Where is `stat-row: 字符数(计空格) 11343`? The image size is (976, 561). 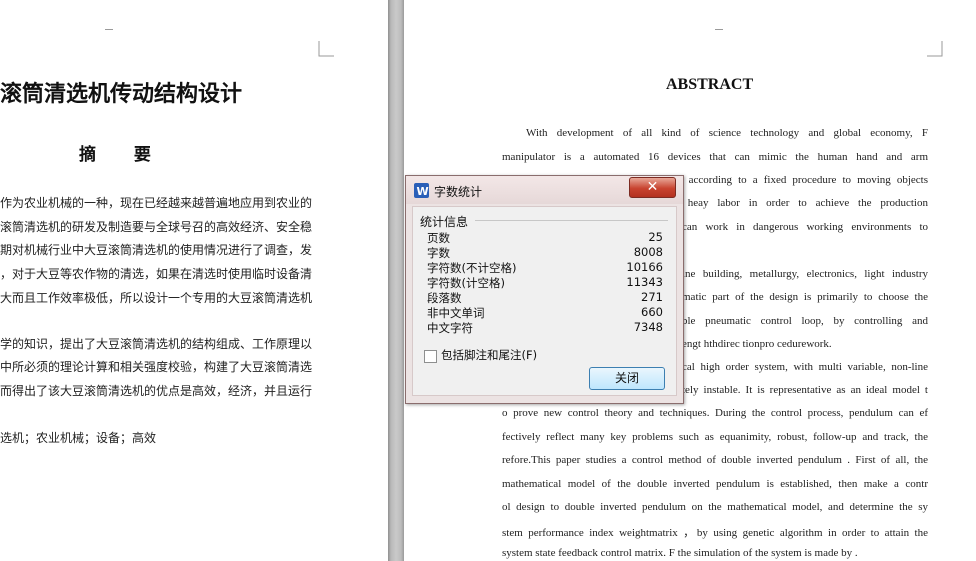
stat-row: 字符数(计空格) 11343 is located at coordinates (545, 282).